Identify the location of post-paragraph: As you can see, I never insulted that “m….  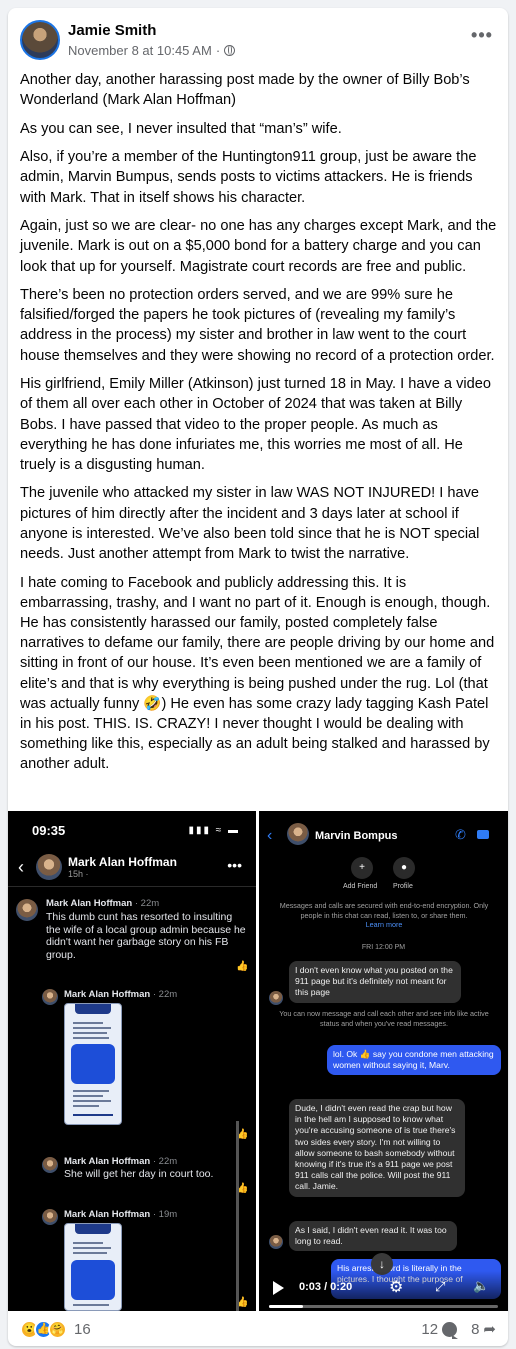
(181, 128).